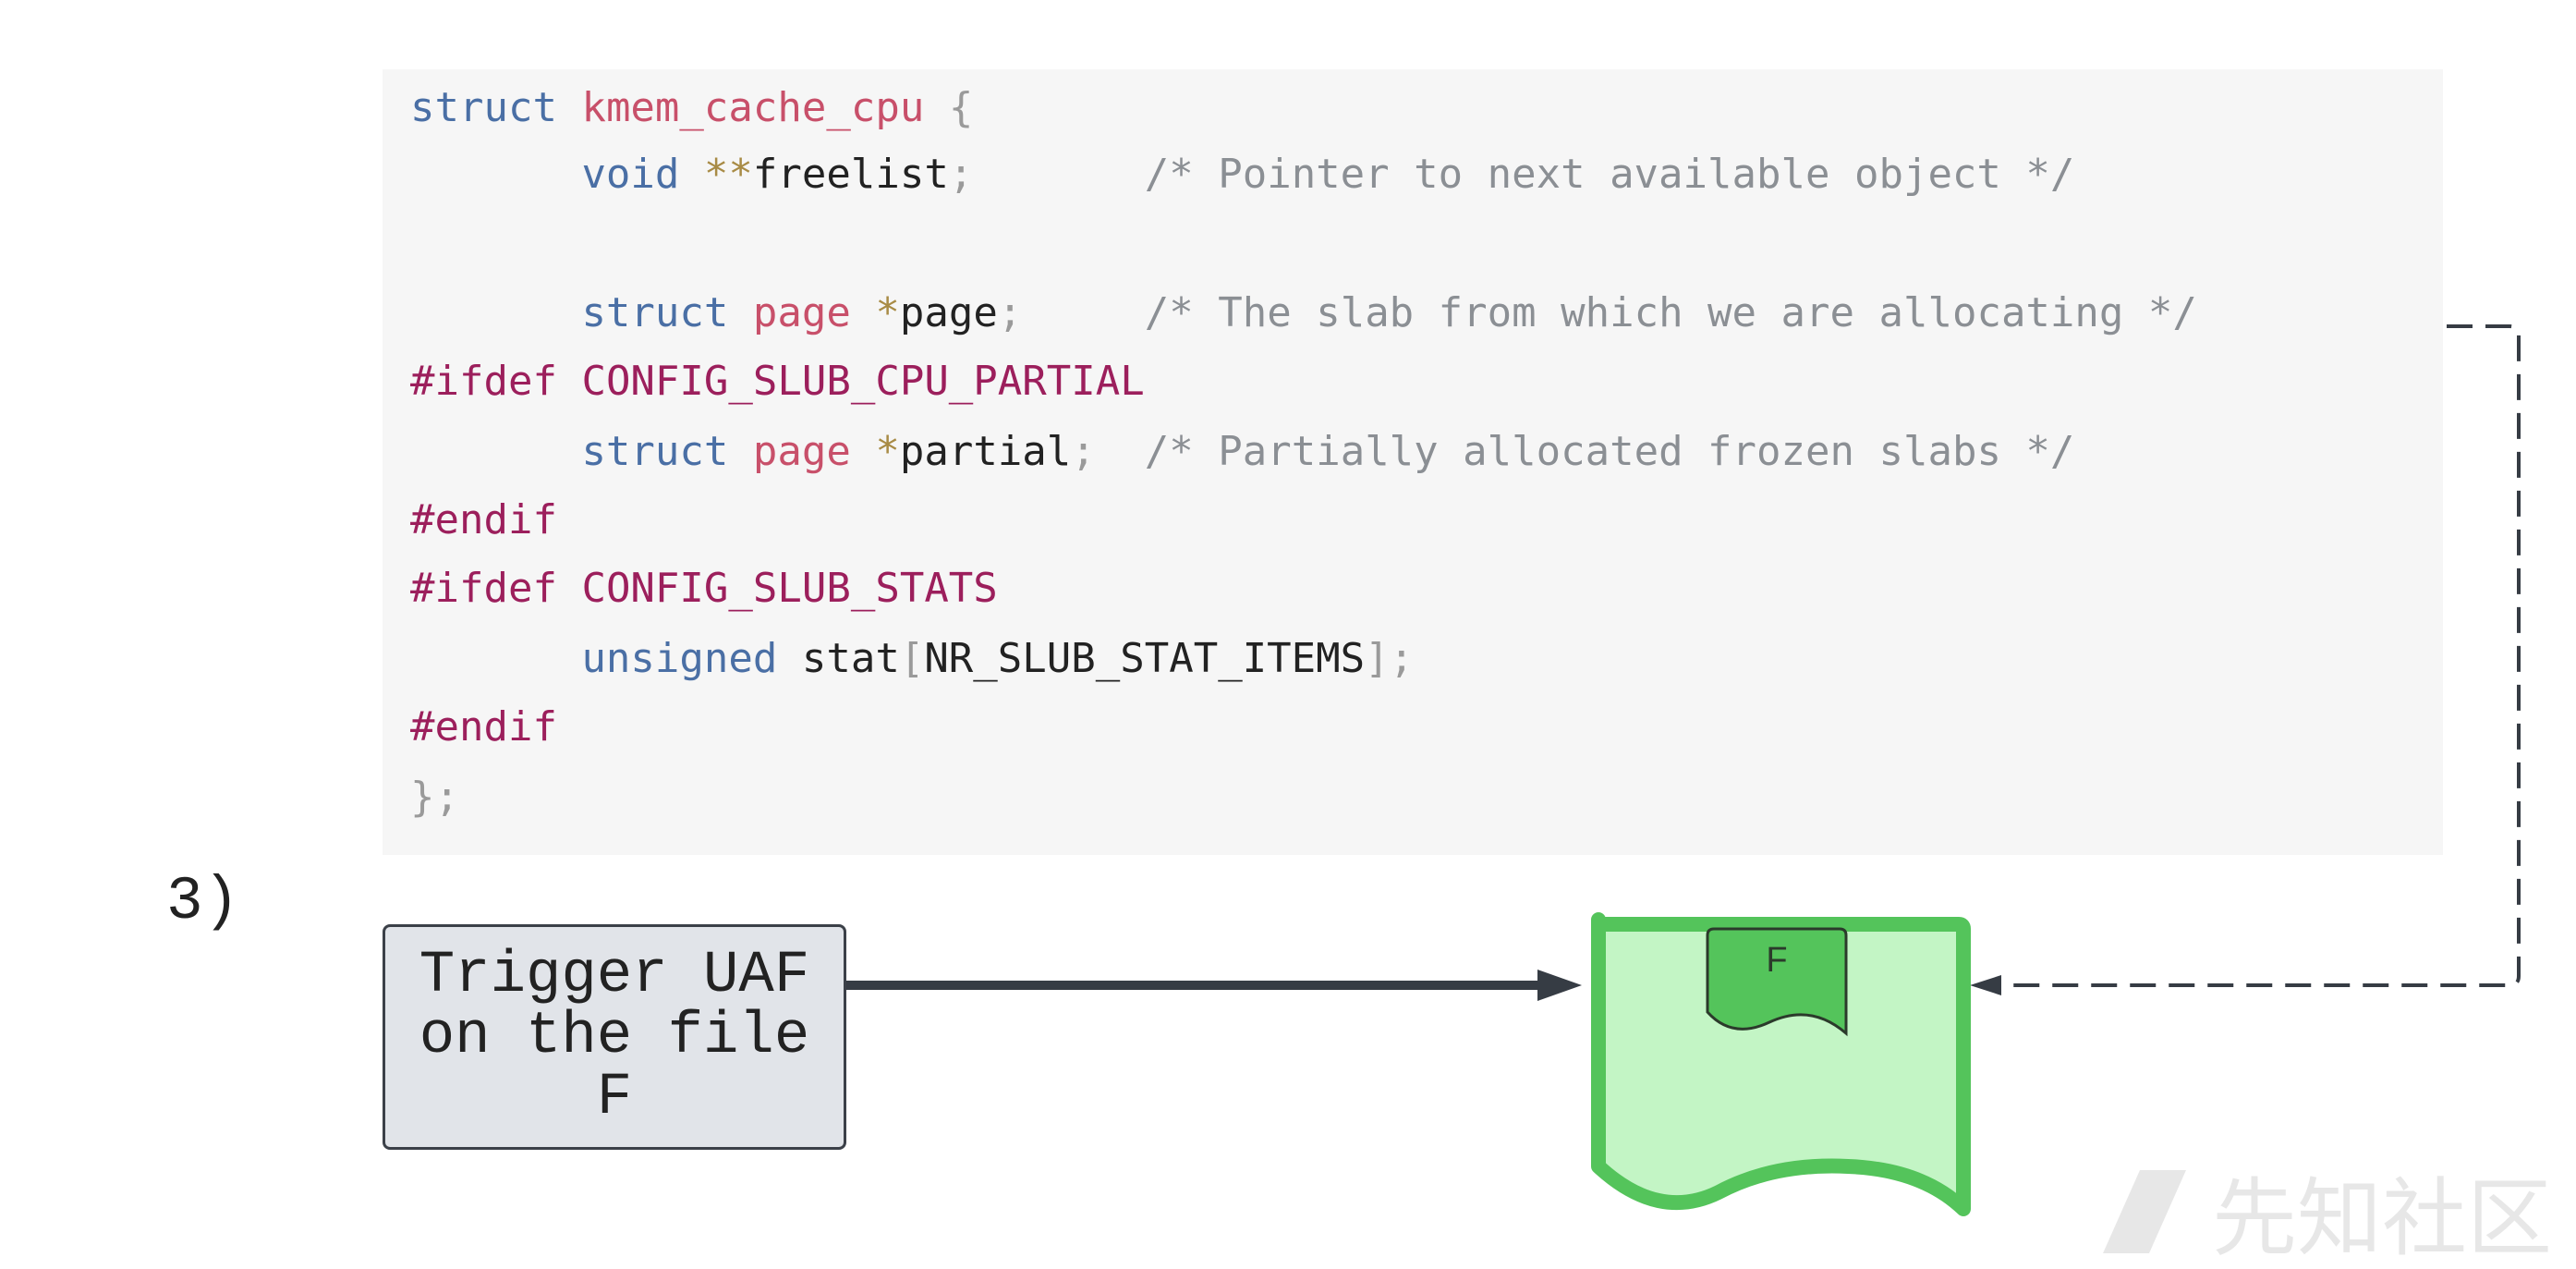 The height and width of the screenshot is (1269, 2576). Describe the element at coordinates (2258, 655) in the screenshot. I see `page-pointer-connector` at that location.